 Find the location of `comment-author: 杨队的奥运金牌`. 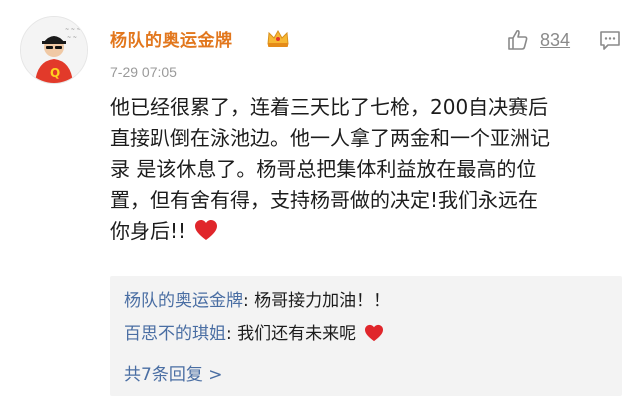

comment-author: 杨队的奥运金牌 is located at coordinates (171, 38).